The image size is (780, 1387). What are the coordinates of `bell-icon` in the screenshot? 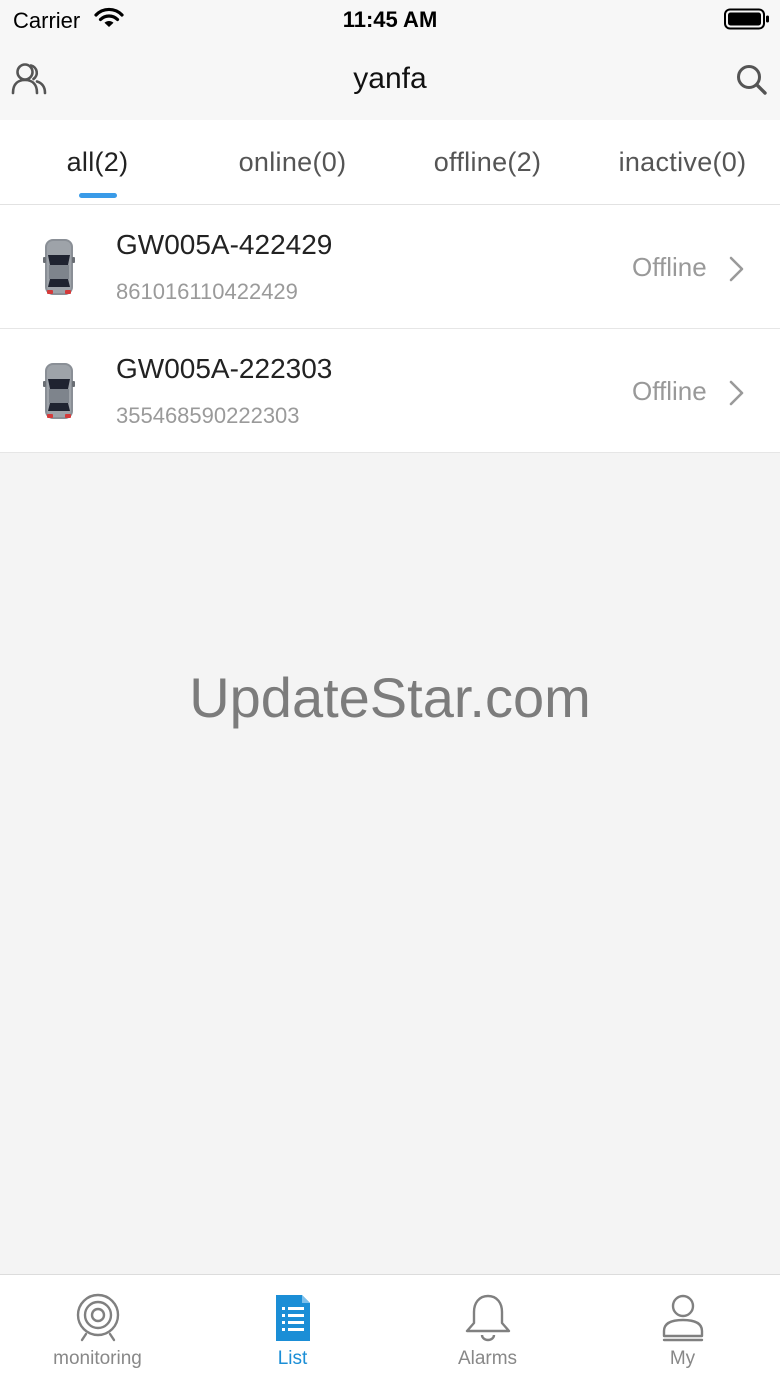 It's located at (488, 1318).